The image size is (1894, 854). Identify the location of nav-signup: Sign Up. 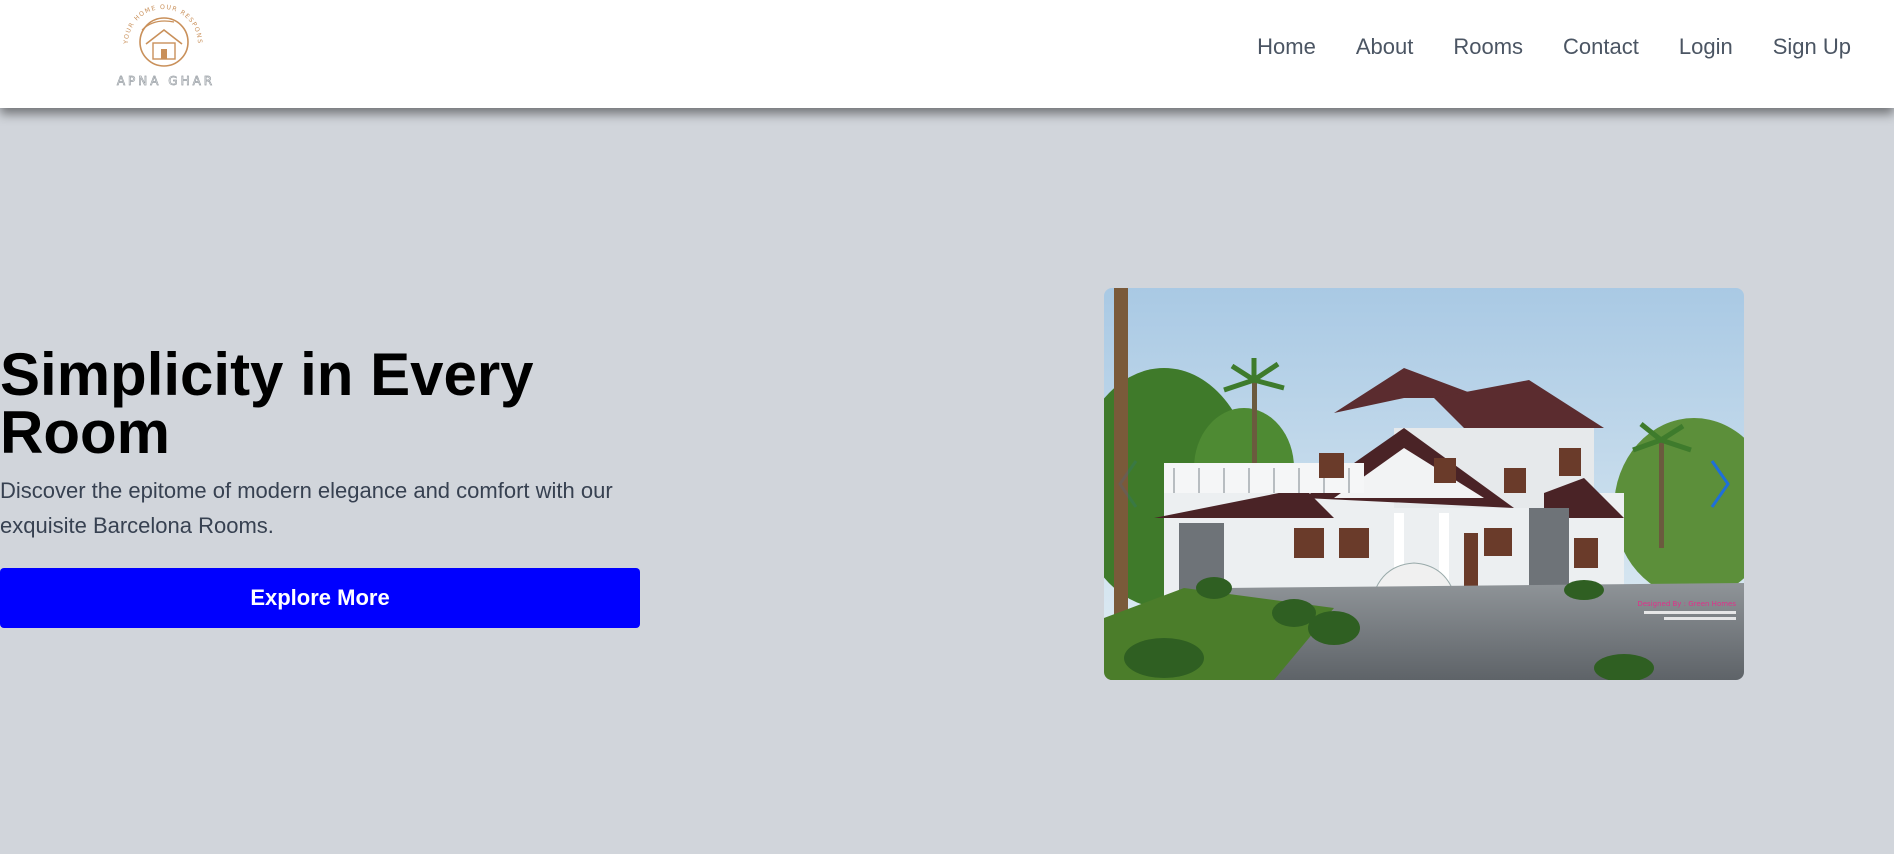
(1812, 47).